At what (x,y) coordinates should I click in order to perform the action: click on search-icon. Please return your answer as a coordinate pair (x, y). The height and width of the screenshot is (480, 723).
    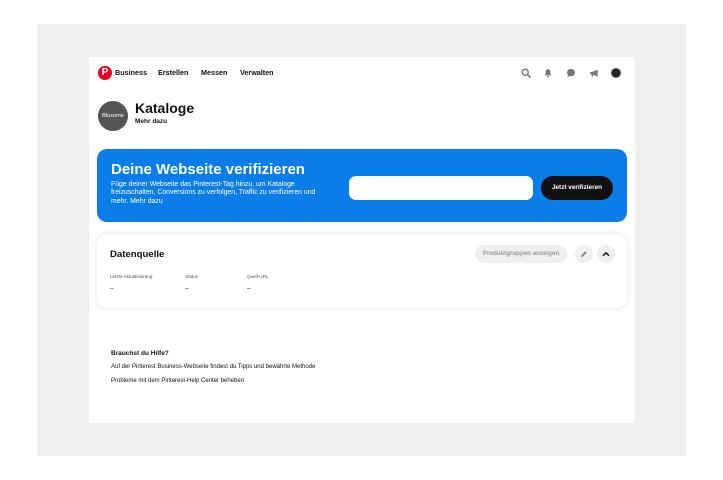
    Looking at the image, I should click on (526, 73).